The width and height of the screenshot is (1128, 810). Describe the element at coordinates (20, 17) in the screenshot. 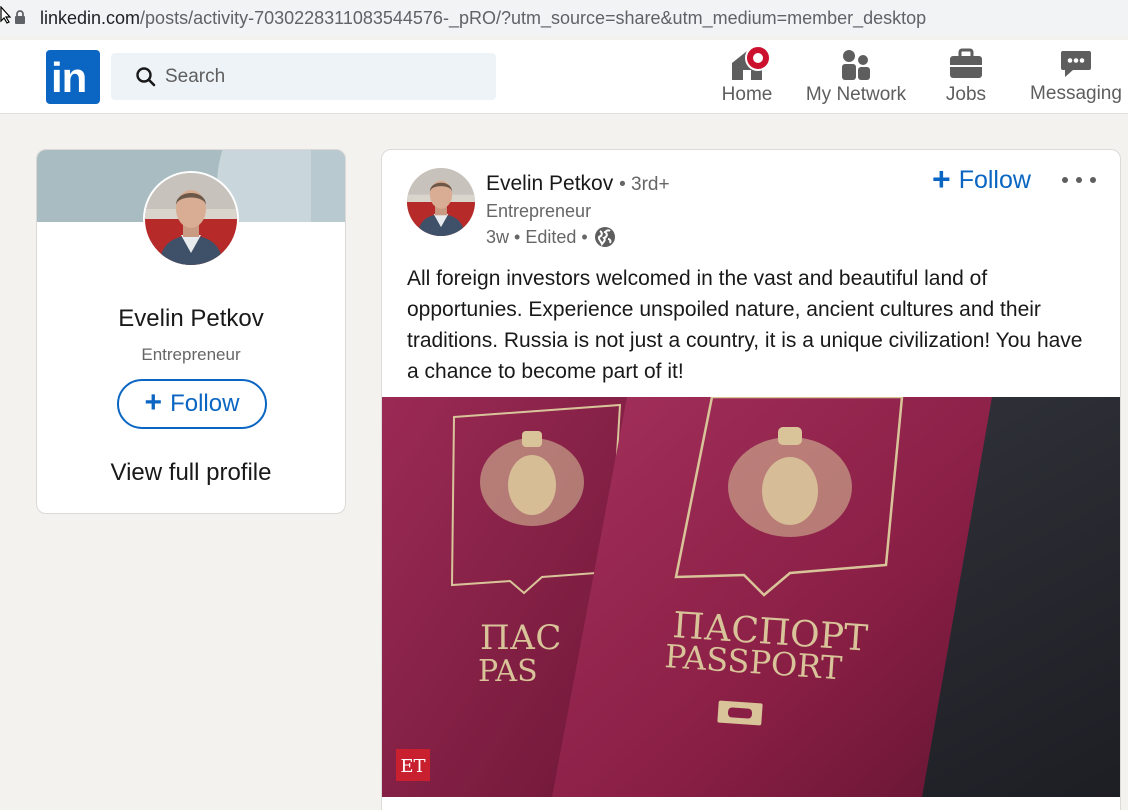

I see `lock-icon` at that location.